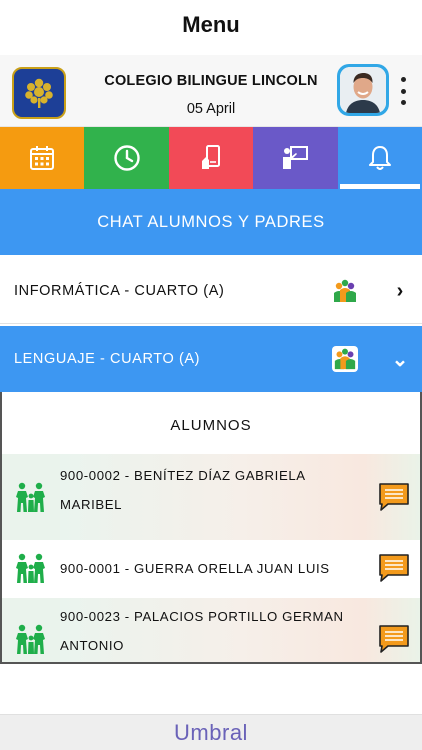 The height and width of the screenshot is (750, 422). I want to click on avatar-photo, so click(363, 90).